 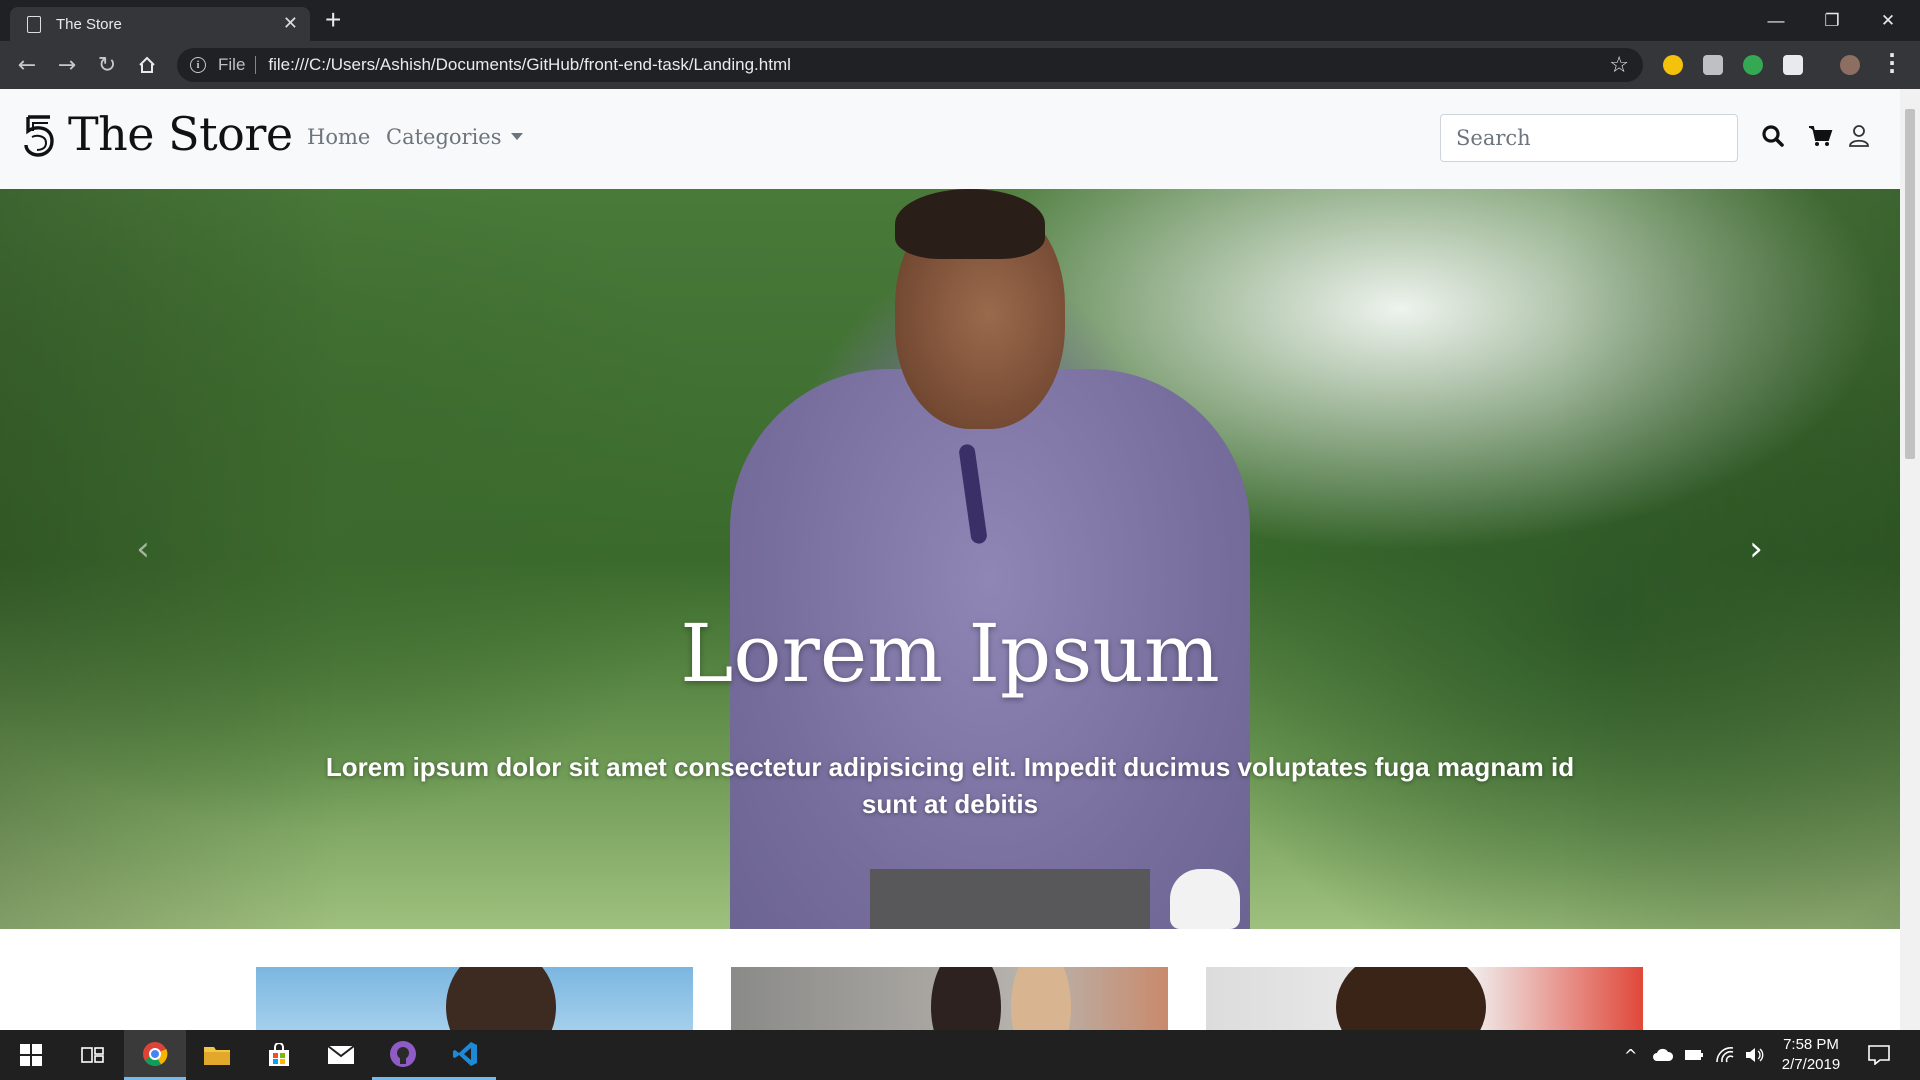 I want to click on new-tab-button: +, so click(x=333, y=20).